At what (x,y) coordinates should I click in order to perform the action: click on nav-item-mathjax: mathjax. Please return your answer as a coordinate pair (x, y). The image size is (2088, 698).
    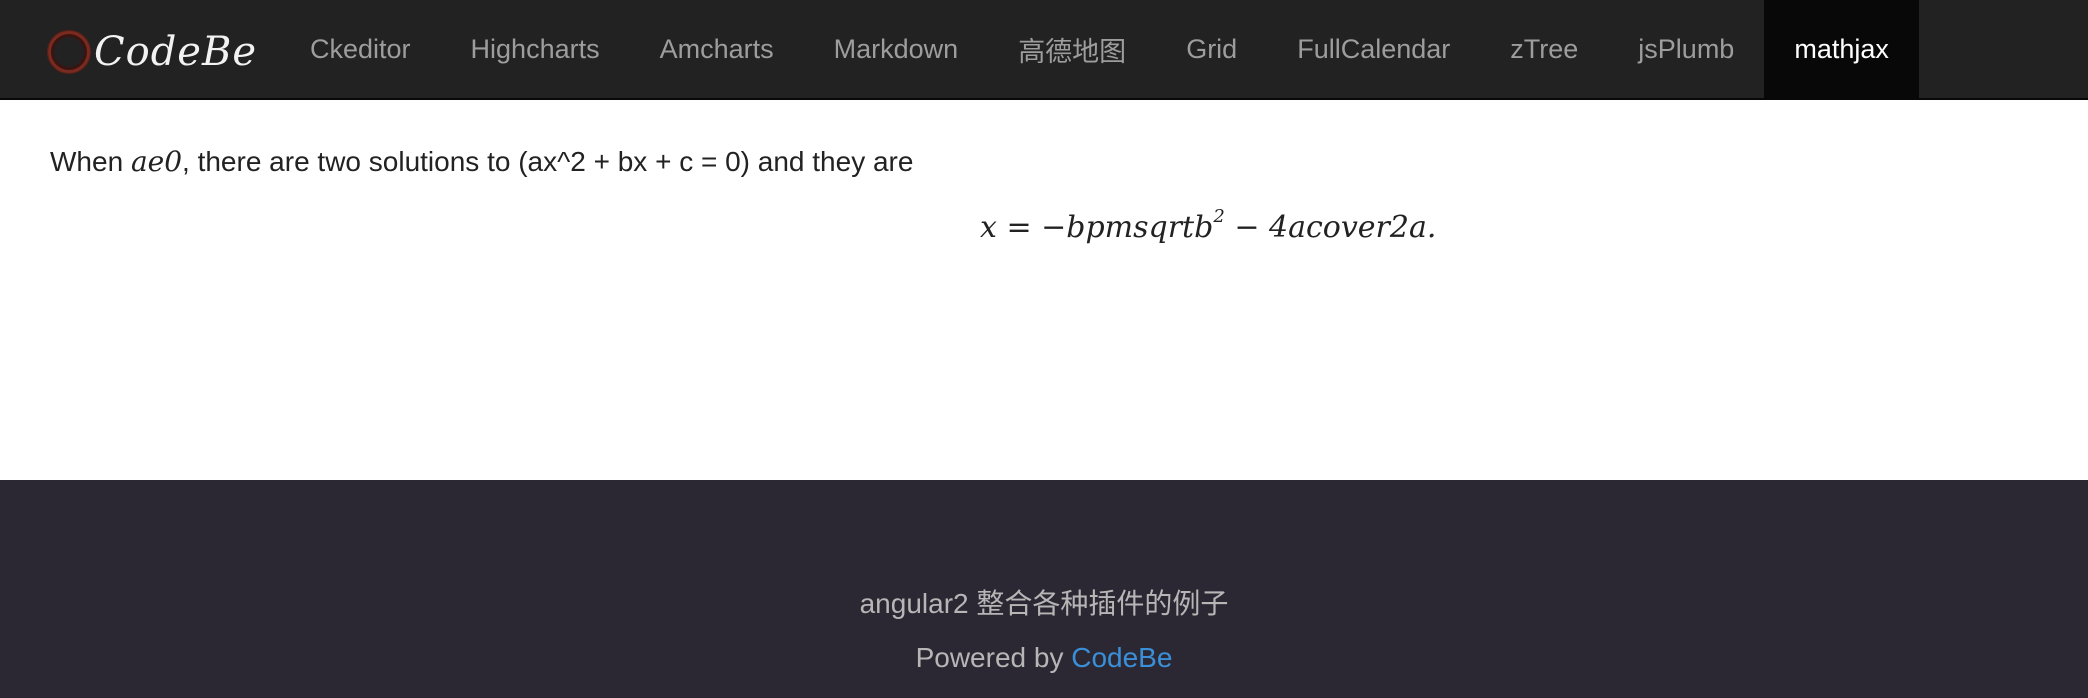
    Looking at the image, I should click on (1841, 49).